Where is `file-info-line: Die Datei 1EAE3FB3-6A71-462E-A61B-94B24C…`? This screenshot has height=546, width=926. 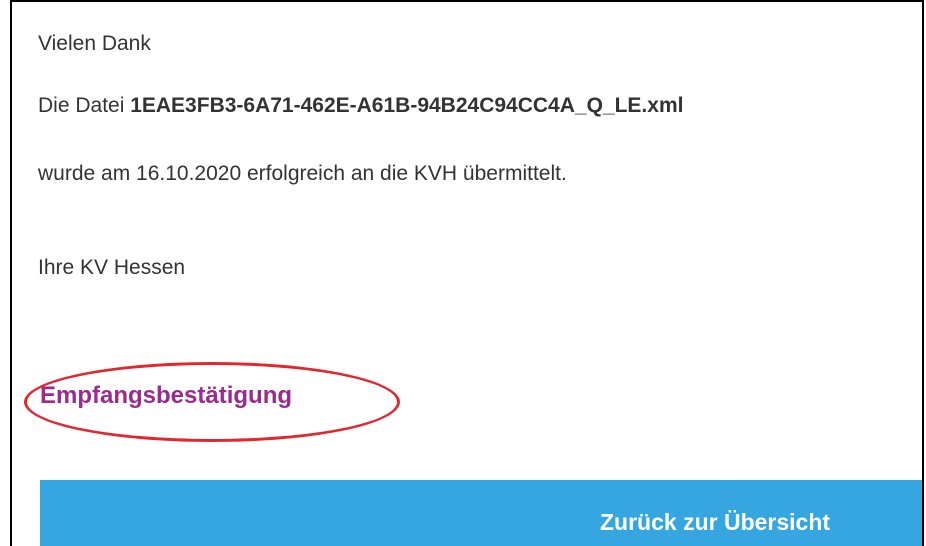
file-info-line: Die Datei 1EAE3FB3-6A71-462E-A61B-94B24C… is located at coordinates (360, 106).